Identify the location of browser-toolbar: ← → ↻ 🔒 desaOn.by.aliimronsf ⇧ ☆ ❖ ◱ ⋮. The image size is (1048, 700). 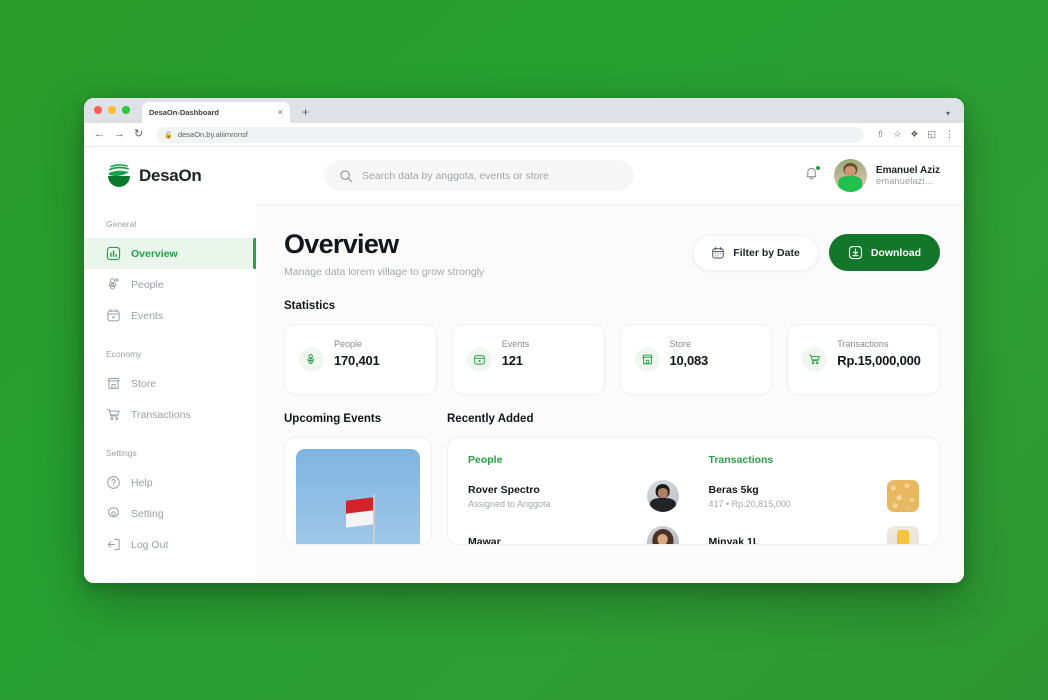
(524, 135).